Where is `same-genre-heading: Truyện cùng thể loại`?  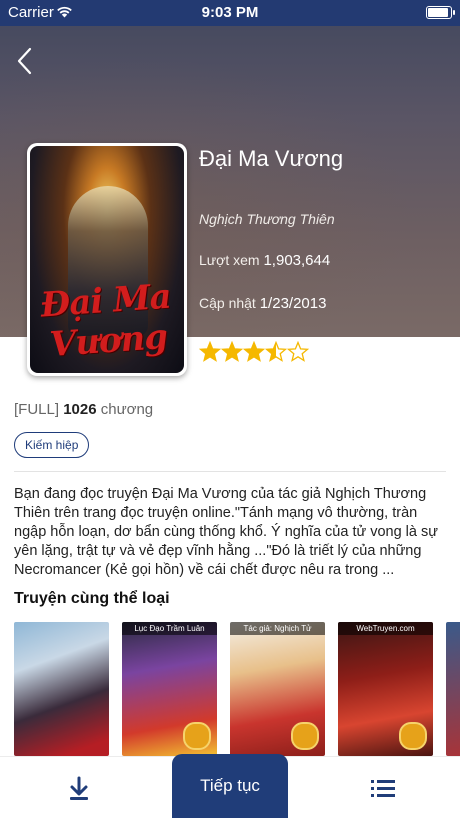
same-genre-heading: Truyện cùng thể loại is located at coordinates (92, 598).